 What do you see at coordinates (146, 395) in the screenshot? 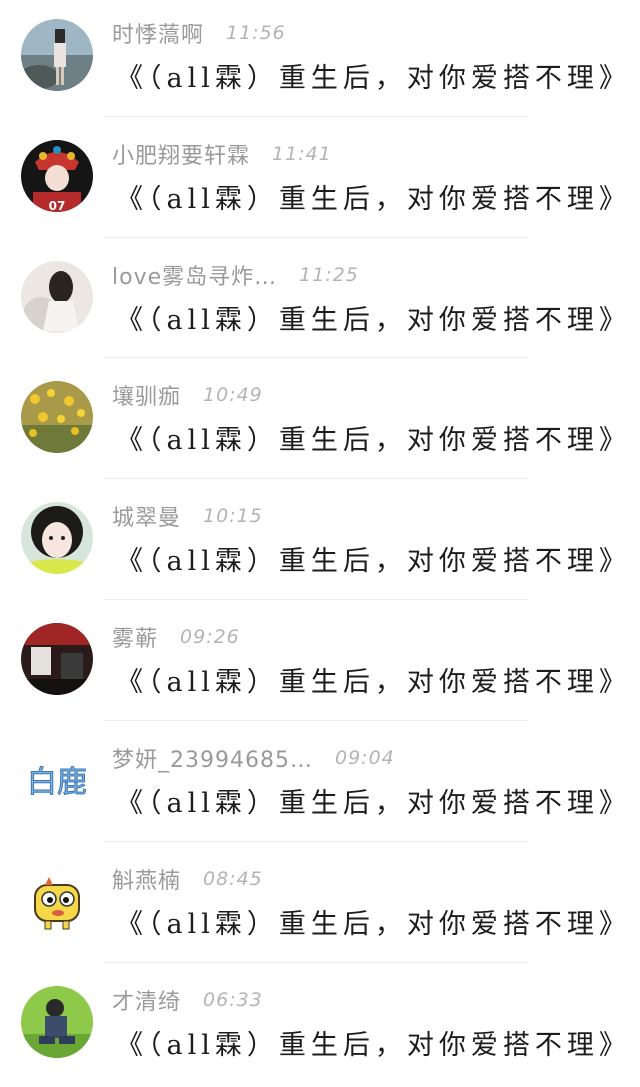
I see `user-name: 壤驯痂` at bounding box center [146, 395].